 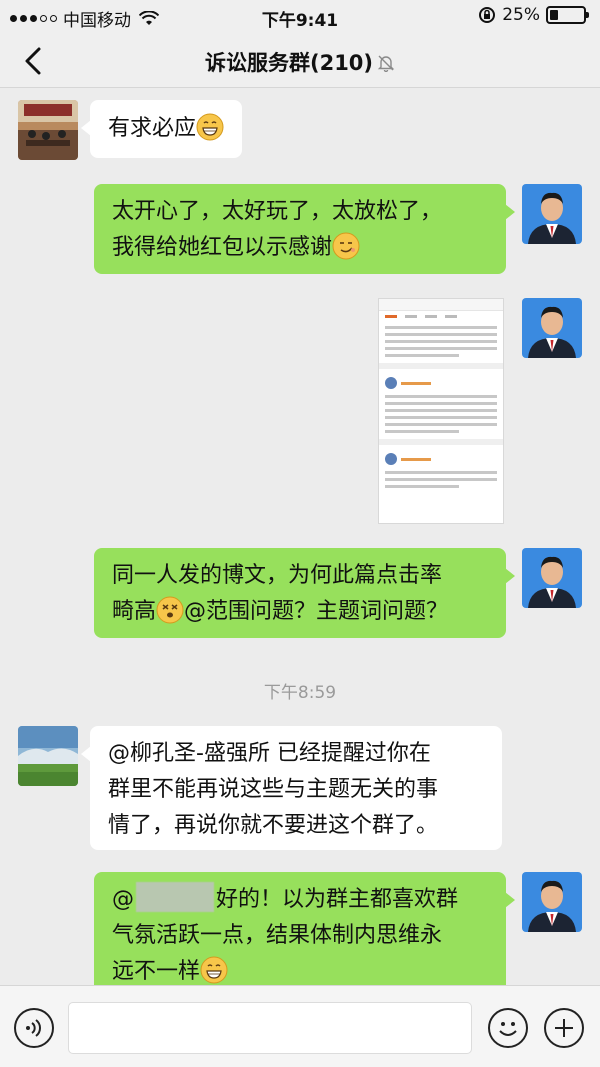 What do you see at coordinates (300, 693) in the screenshot?
I see `chat-timestamp: 下午8:59` at bounding box center [300, 693].